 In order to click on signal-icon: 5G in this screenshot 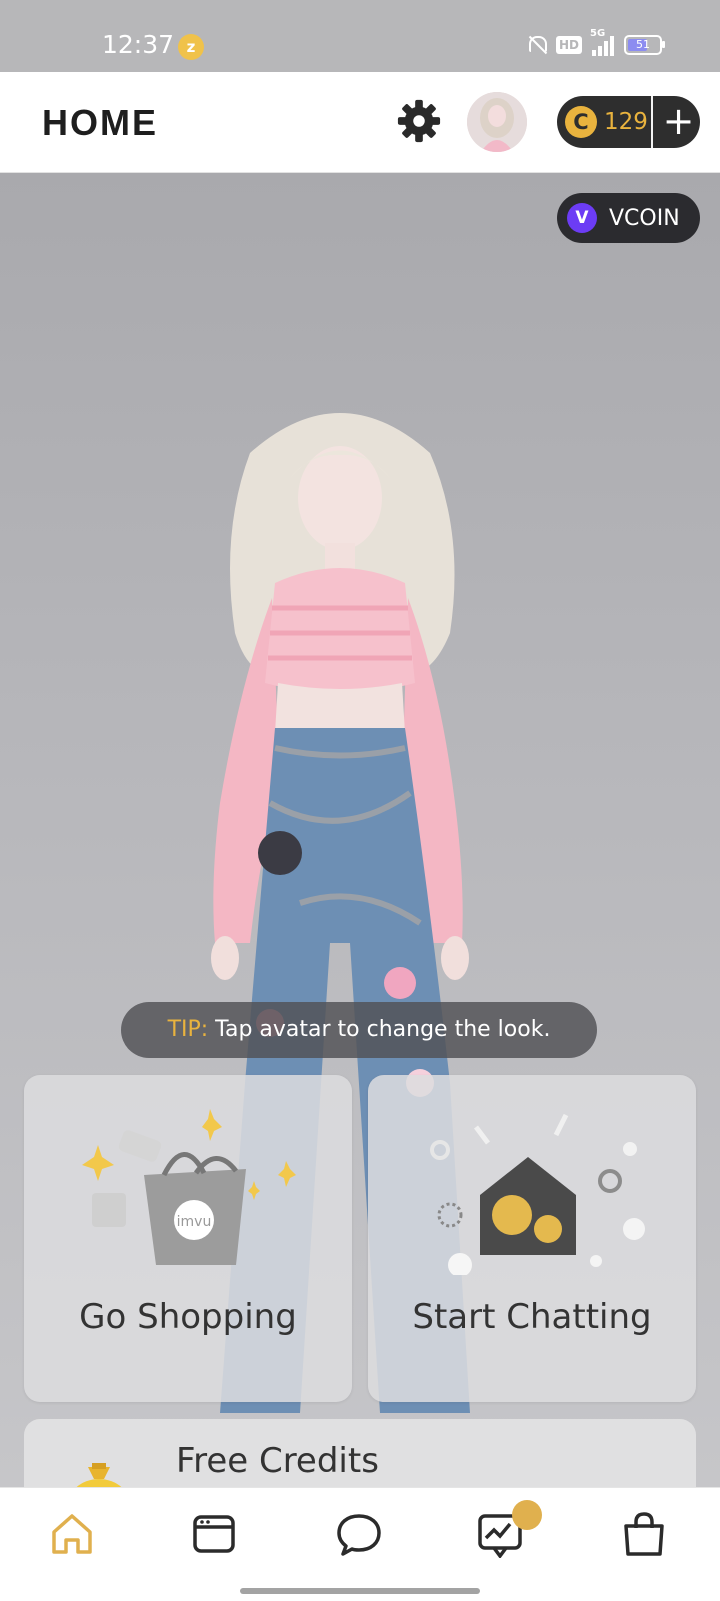, I will do `click(602, 42)`.